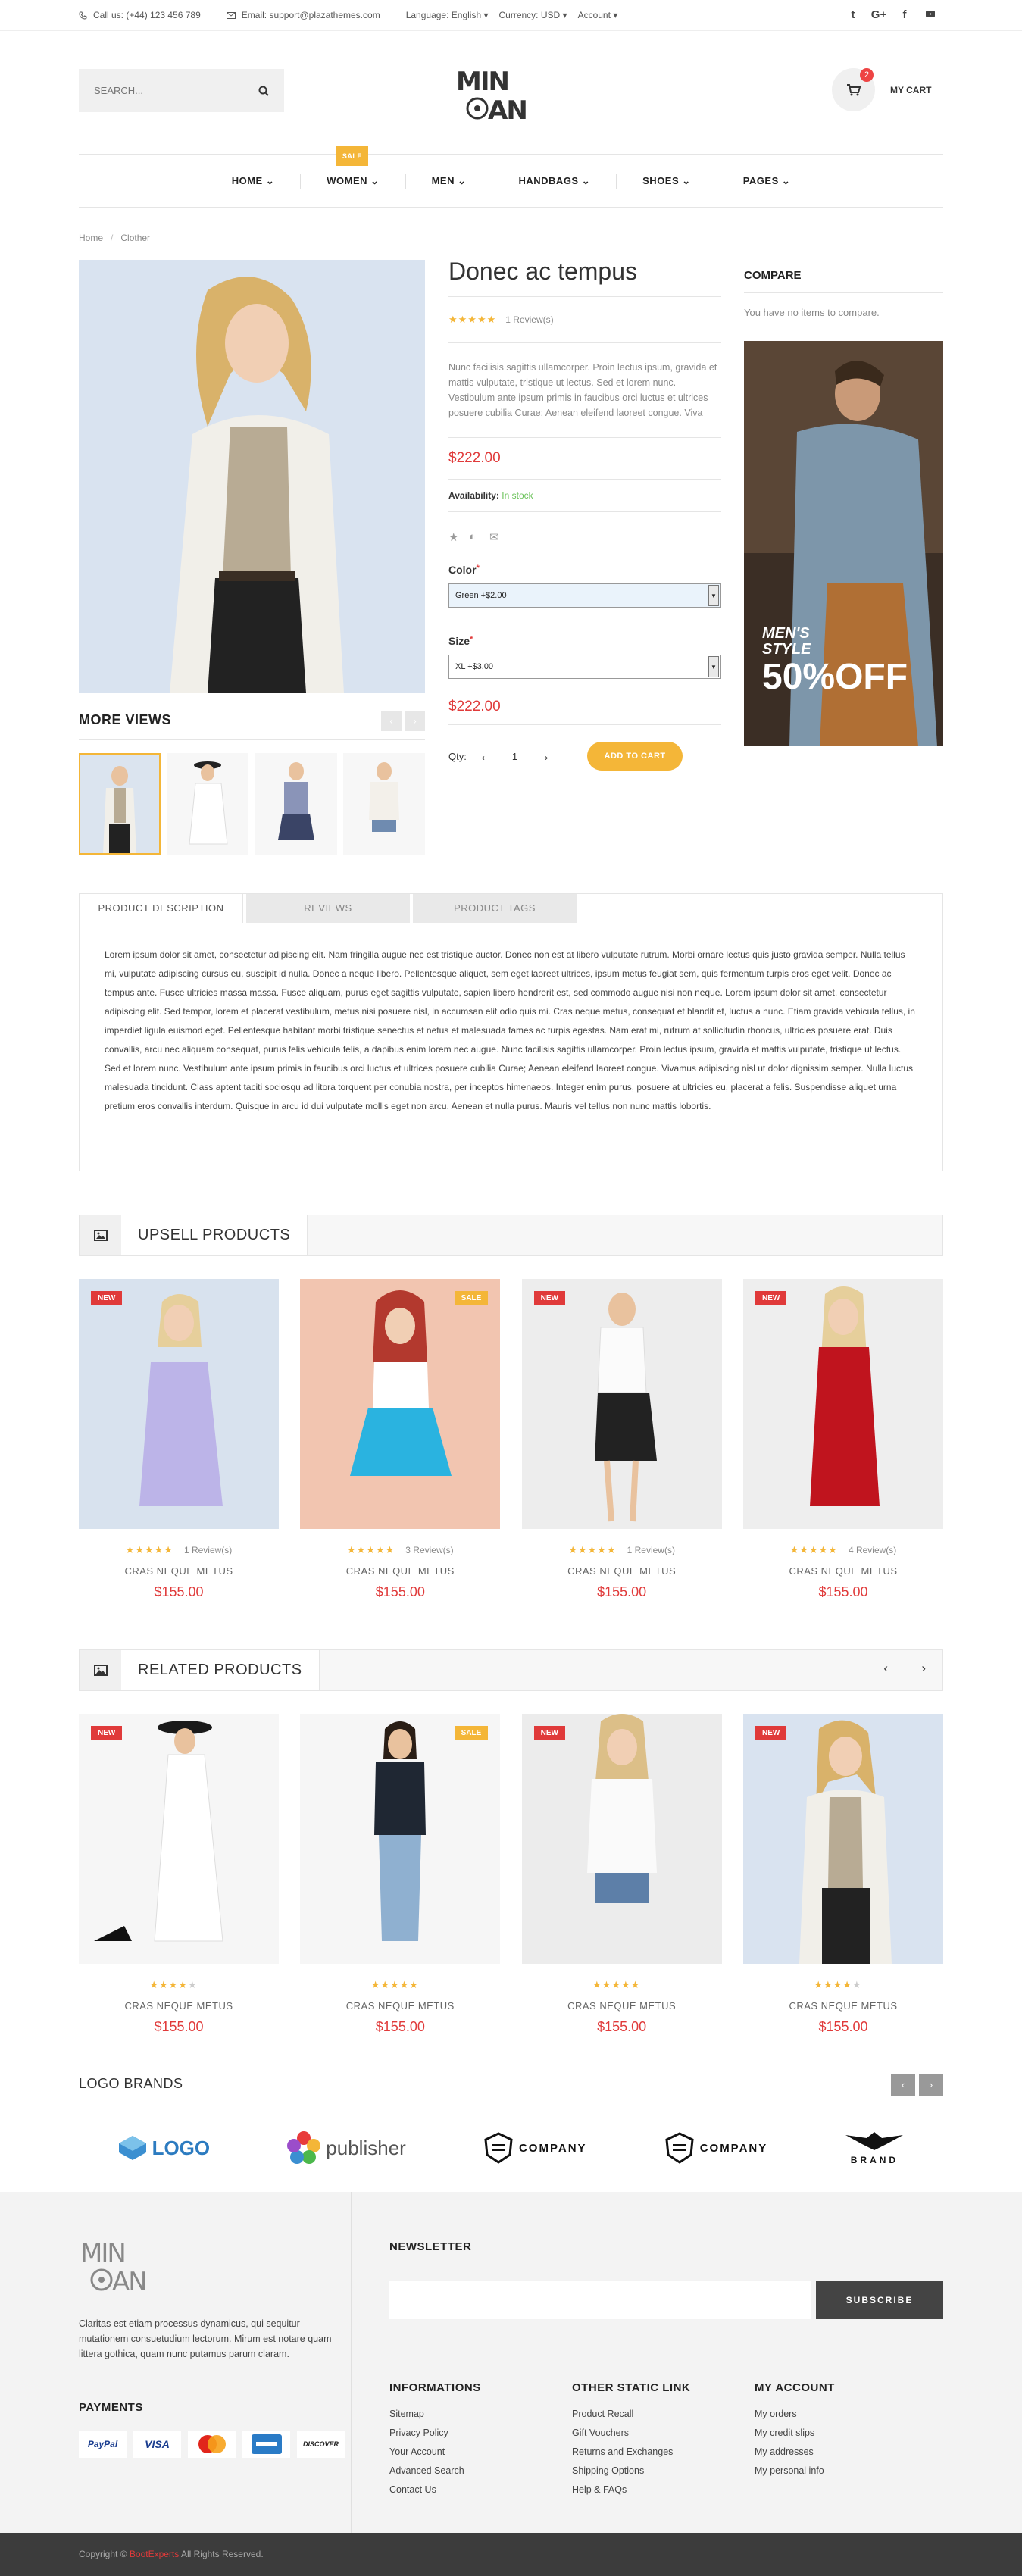 The height and width of the screenshot is (2576, 1022). Describe the element at coordinates (479, 537) in the screenshot. I see `compare-icon: ◐` at that location.